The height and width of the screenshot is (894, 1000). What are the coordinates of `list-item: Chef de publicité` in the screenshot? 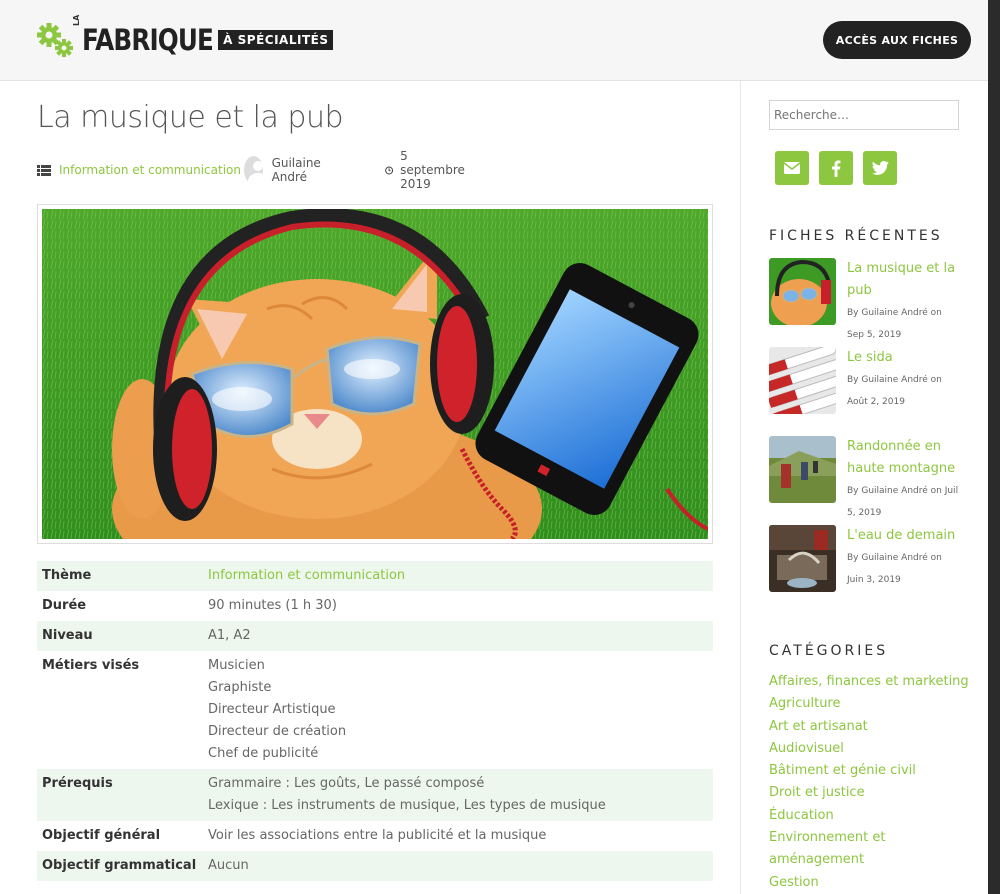 It's located at (263, 753).